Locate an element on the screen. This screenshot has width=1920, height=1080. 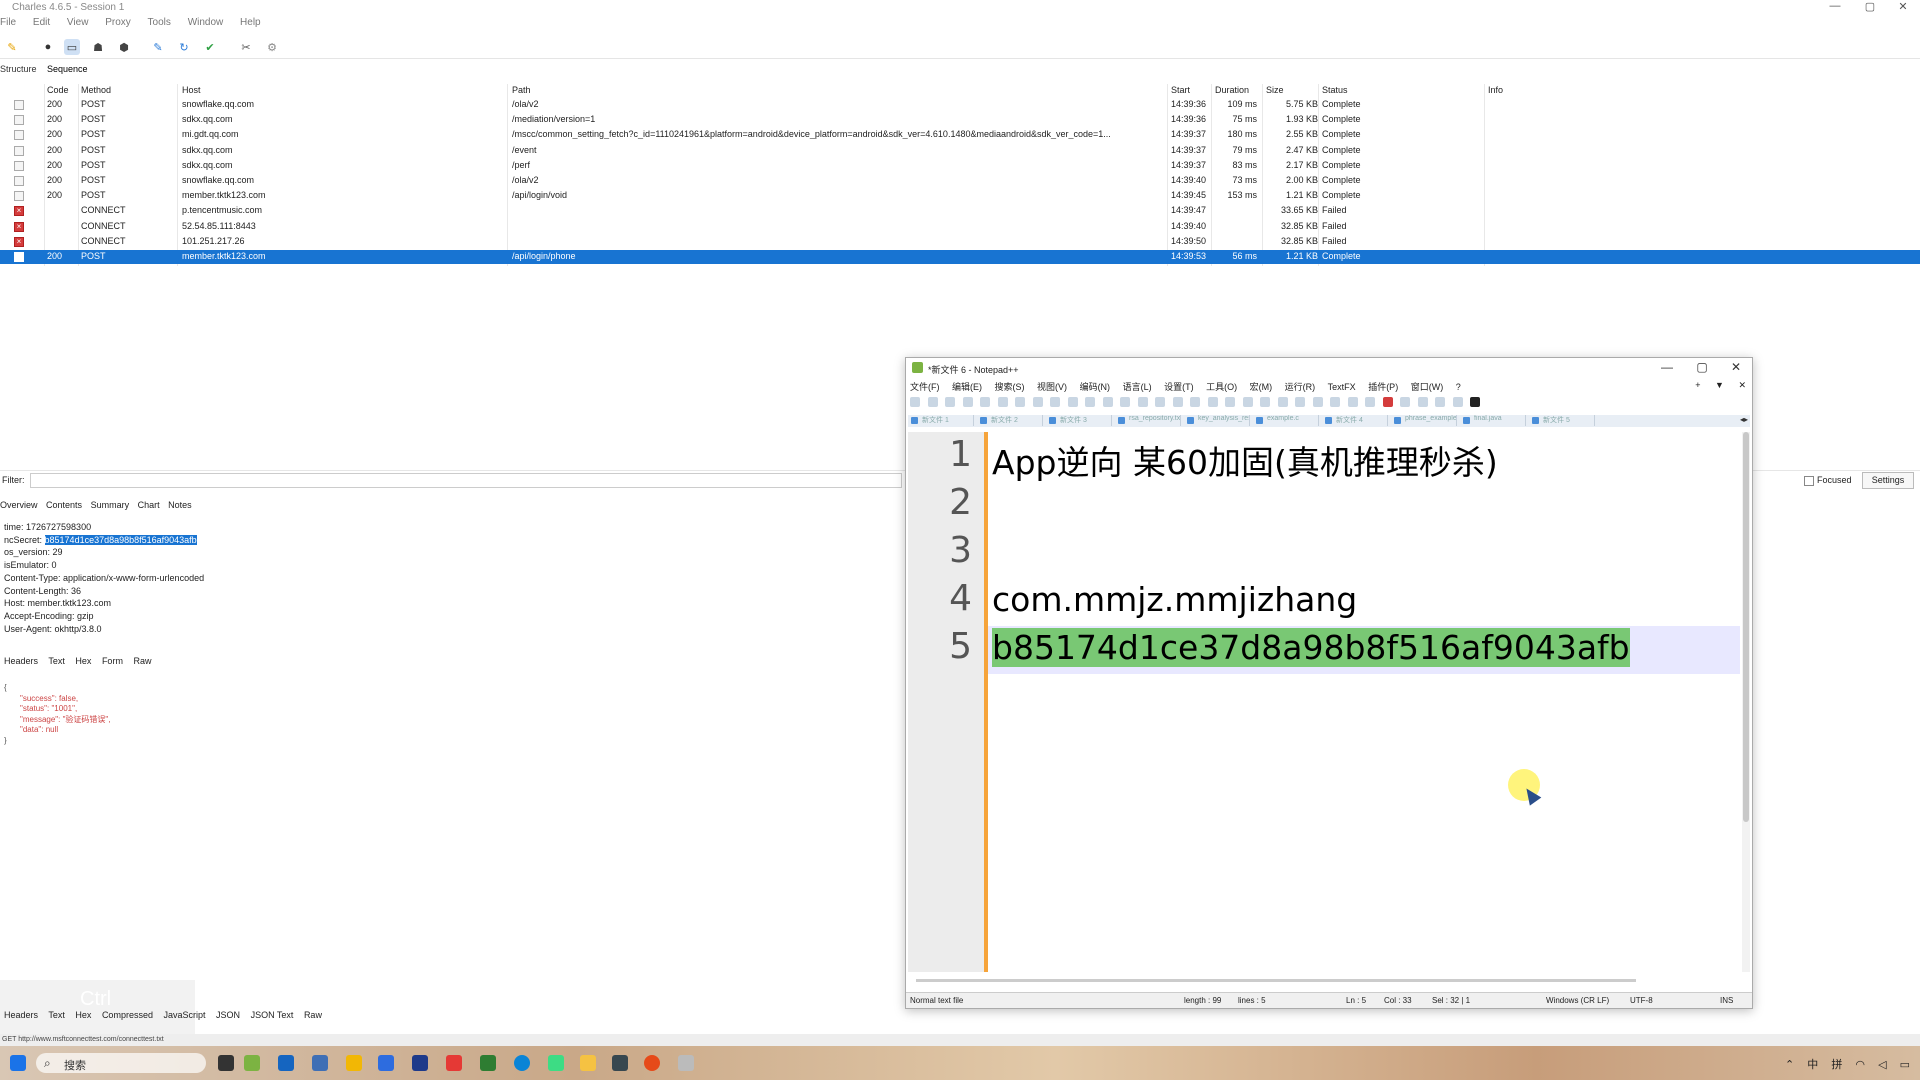
undo-icon is located at coordinates (1090, 402).